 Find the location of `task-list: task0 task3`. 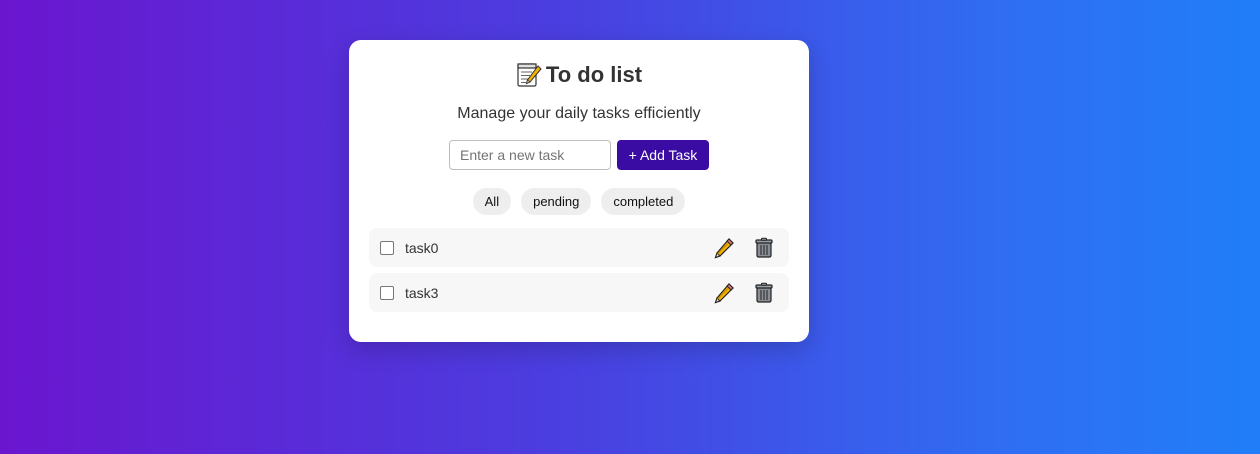

task-list: task0 task3 is located at coordinates (579, 273).